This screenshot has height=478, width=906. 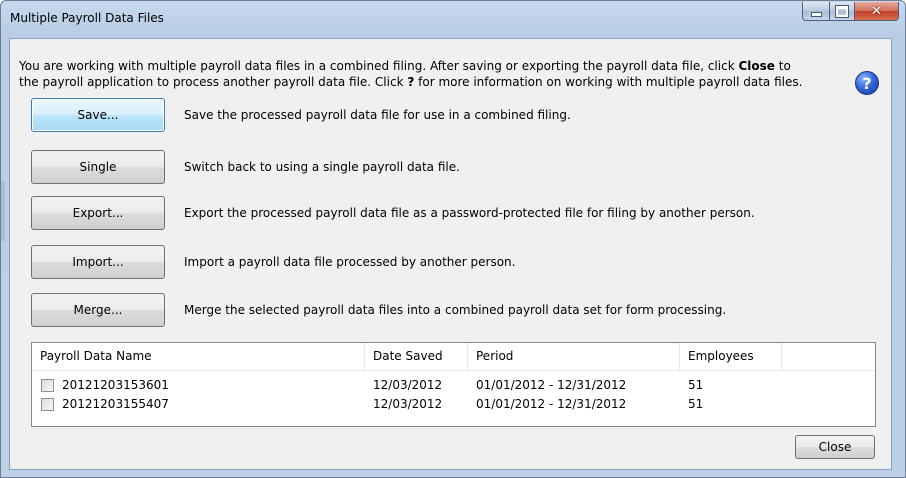 I want to click on single-button: Single, so click(x=98, y=167).